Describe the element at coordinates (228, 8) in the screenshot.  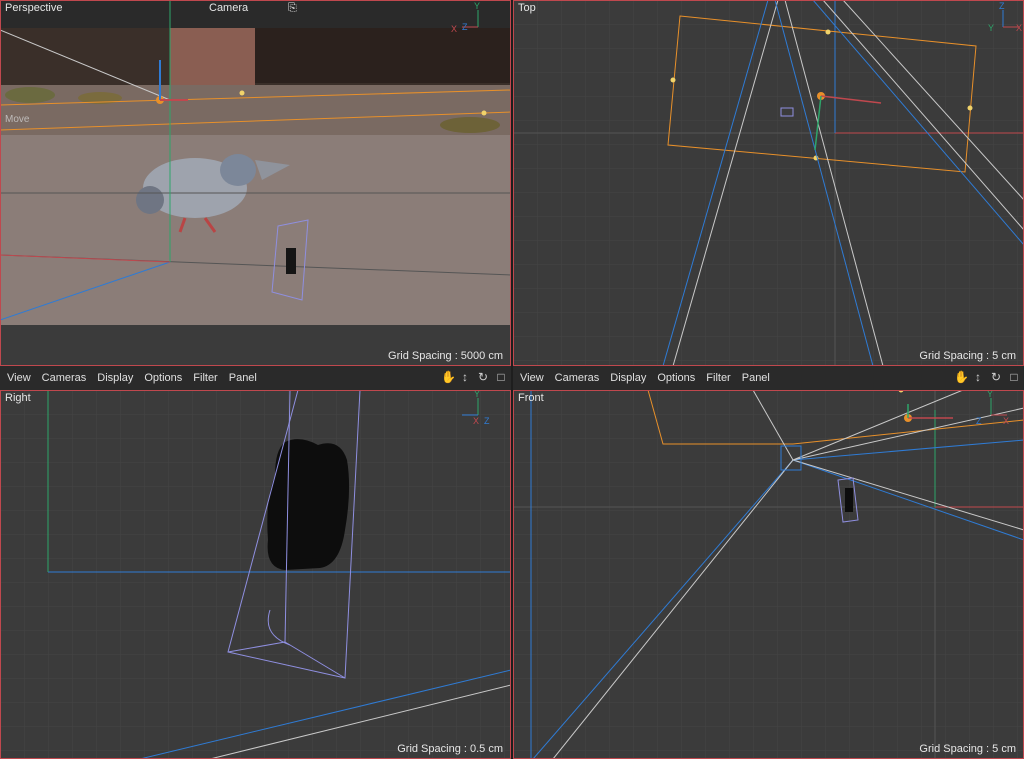
I see `camera-selector: Camera` at that location.